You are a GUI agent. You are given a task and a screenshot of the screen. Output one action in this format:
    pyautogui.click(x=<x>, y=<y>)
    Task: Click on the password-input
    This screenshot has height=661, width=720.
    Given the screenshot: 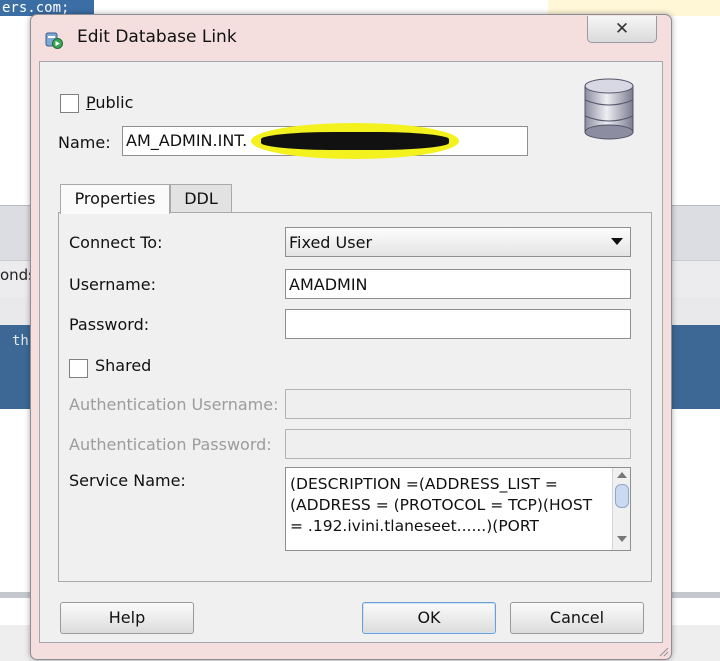 What is the action you would take?
    pyautogui.click(x=458, y=324)
    